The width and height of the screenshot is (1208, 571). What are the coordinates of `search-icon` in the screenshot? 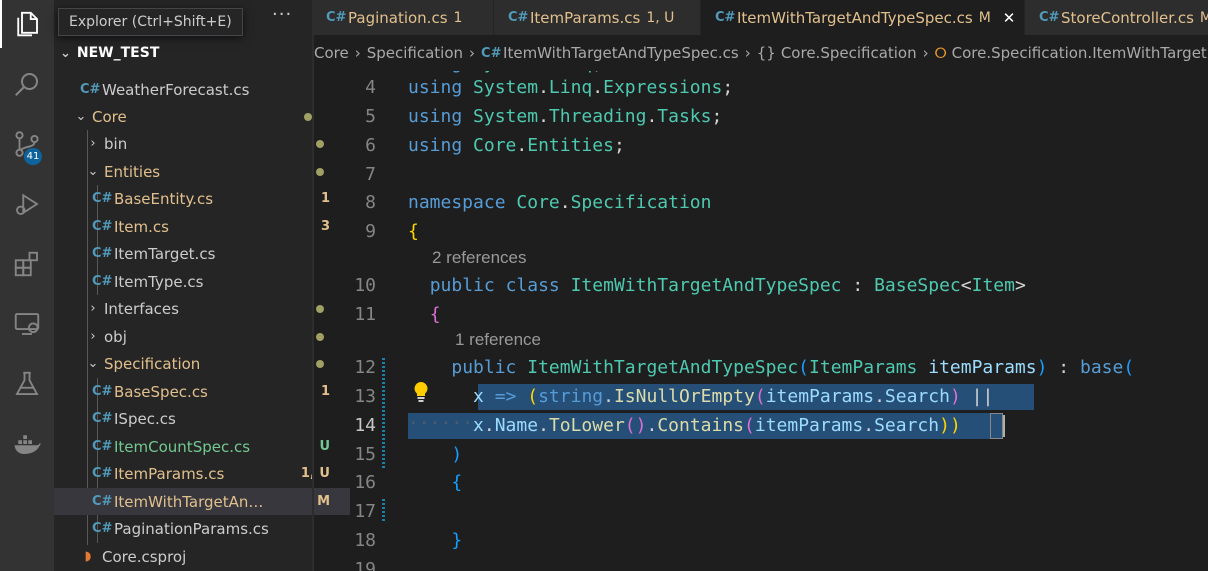 It's located at (27, 84).